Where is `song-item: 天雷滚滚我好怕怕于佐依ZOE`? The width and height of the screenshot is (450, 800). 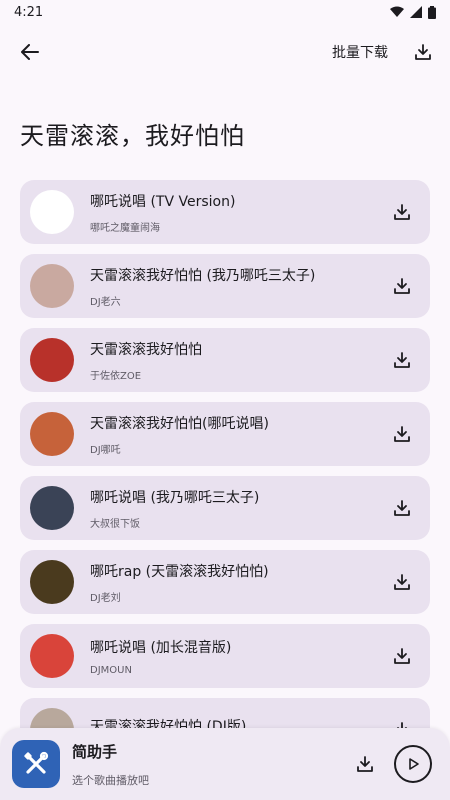 song-item: 天雷滚滚我好怕怕于佐依ZOE is located at coordinates (225, 360).